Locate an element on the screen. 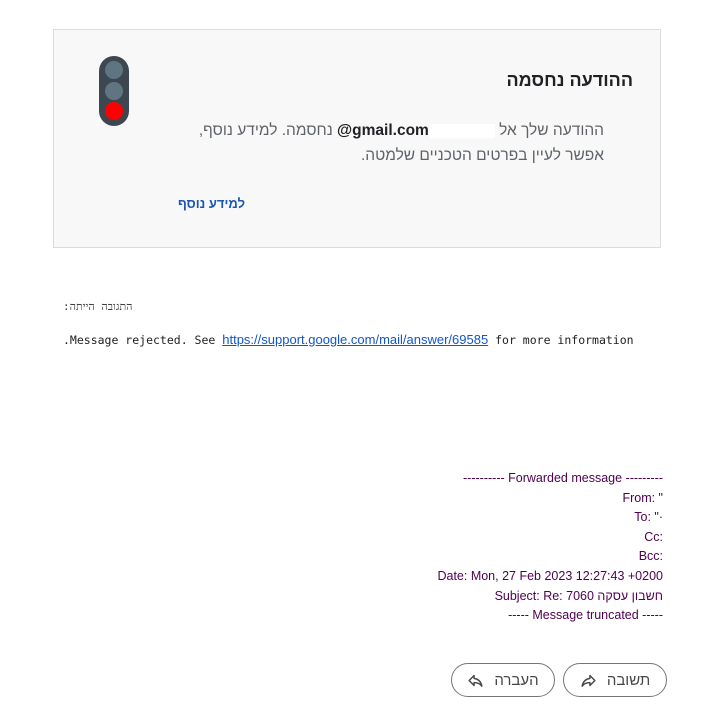  response-label: התגובה הייתה: is located at coordinates (98, 306).